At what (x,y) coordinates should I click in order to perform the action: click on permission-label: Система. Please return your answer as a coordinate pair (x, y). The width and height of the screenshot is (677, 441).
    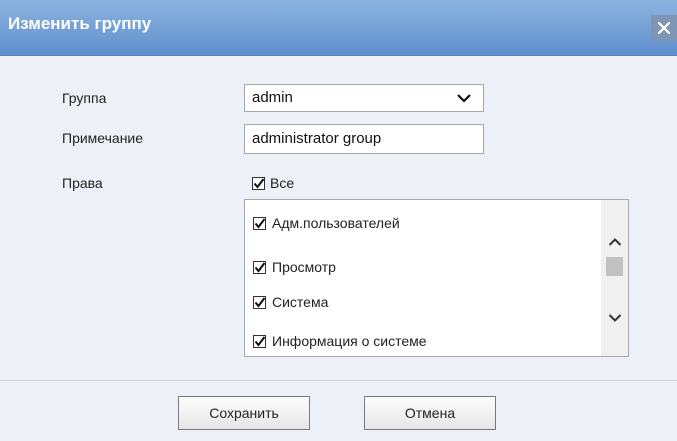
    Looking at the image, I should click on (300, 302).